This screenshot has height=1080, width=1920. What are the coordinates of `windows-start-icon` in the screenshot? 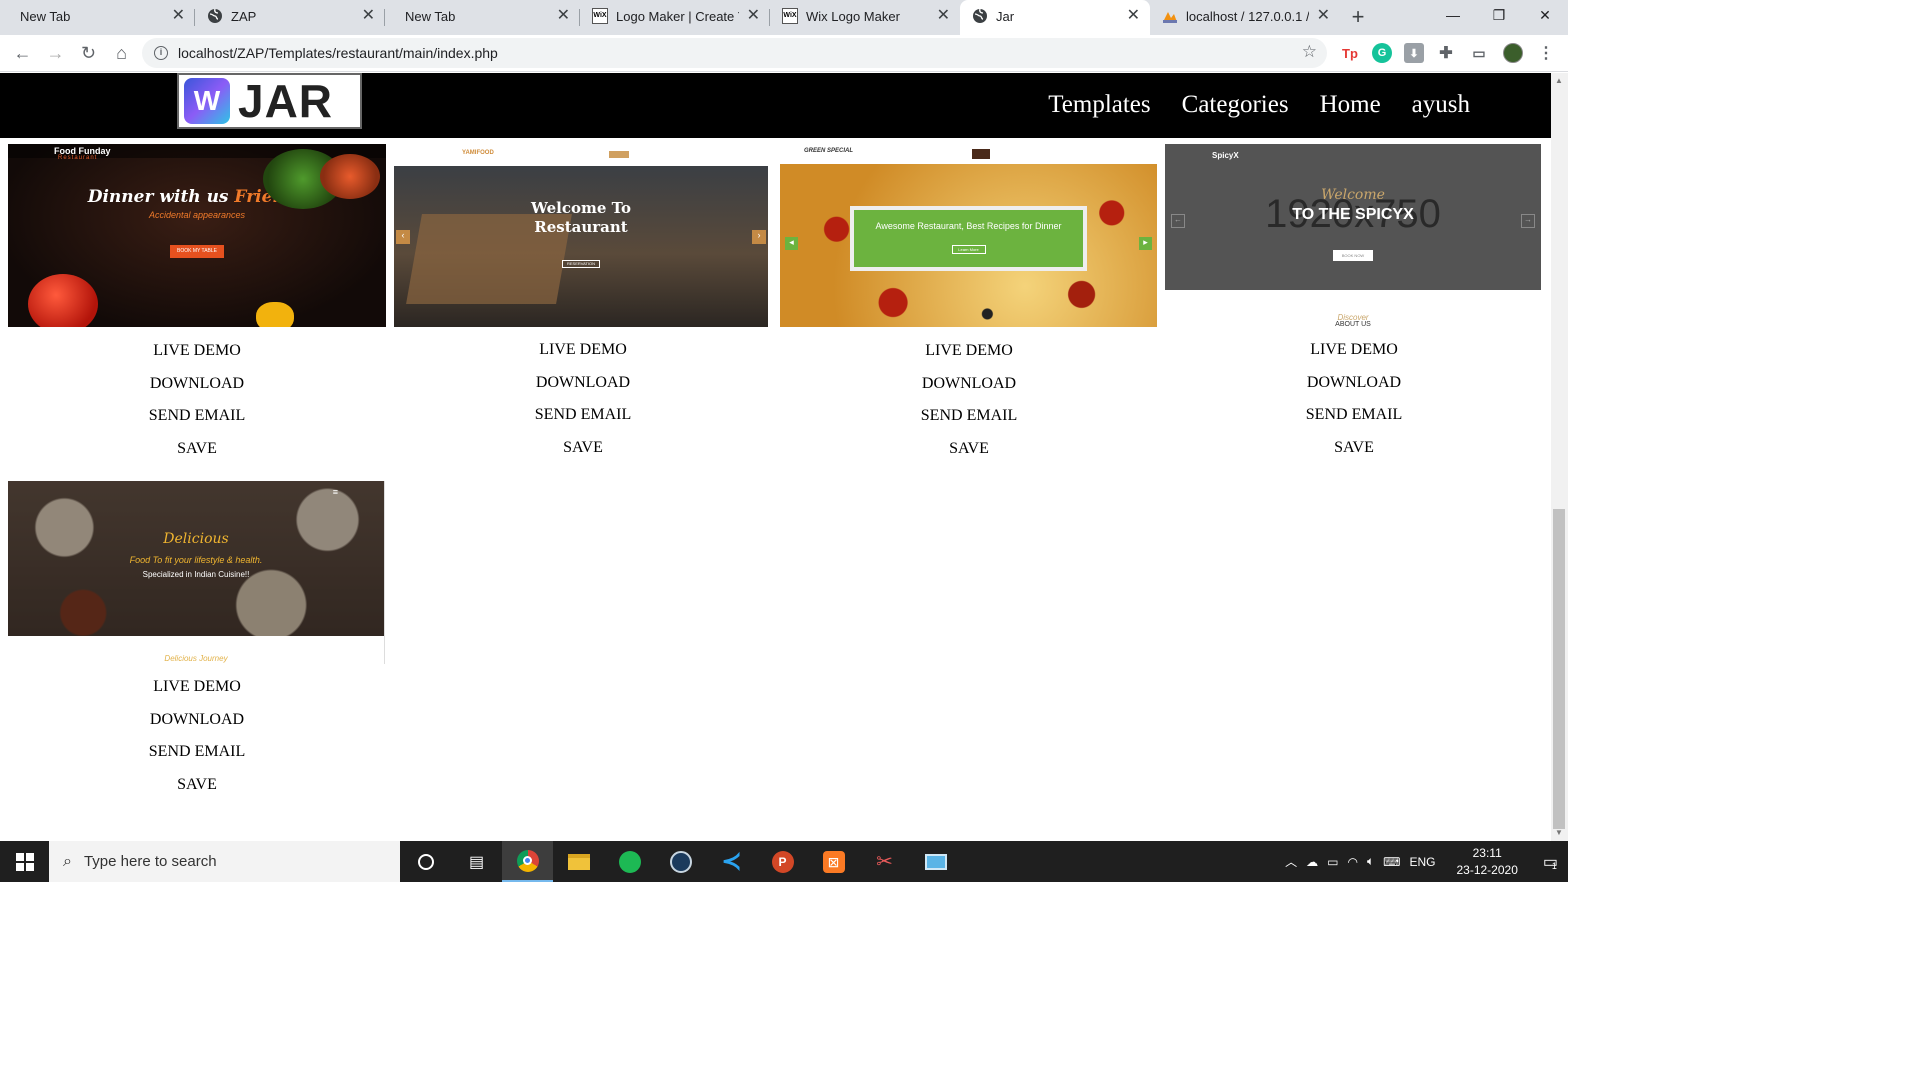 It's located at (24, 861).